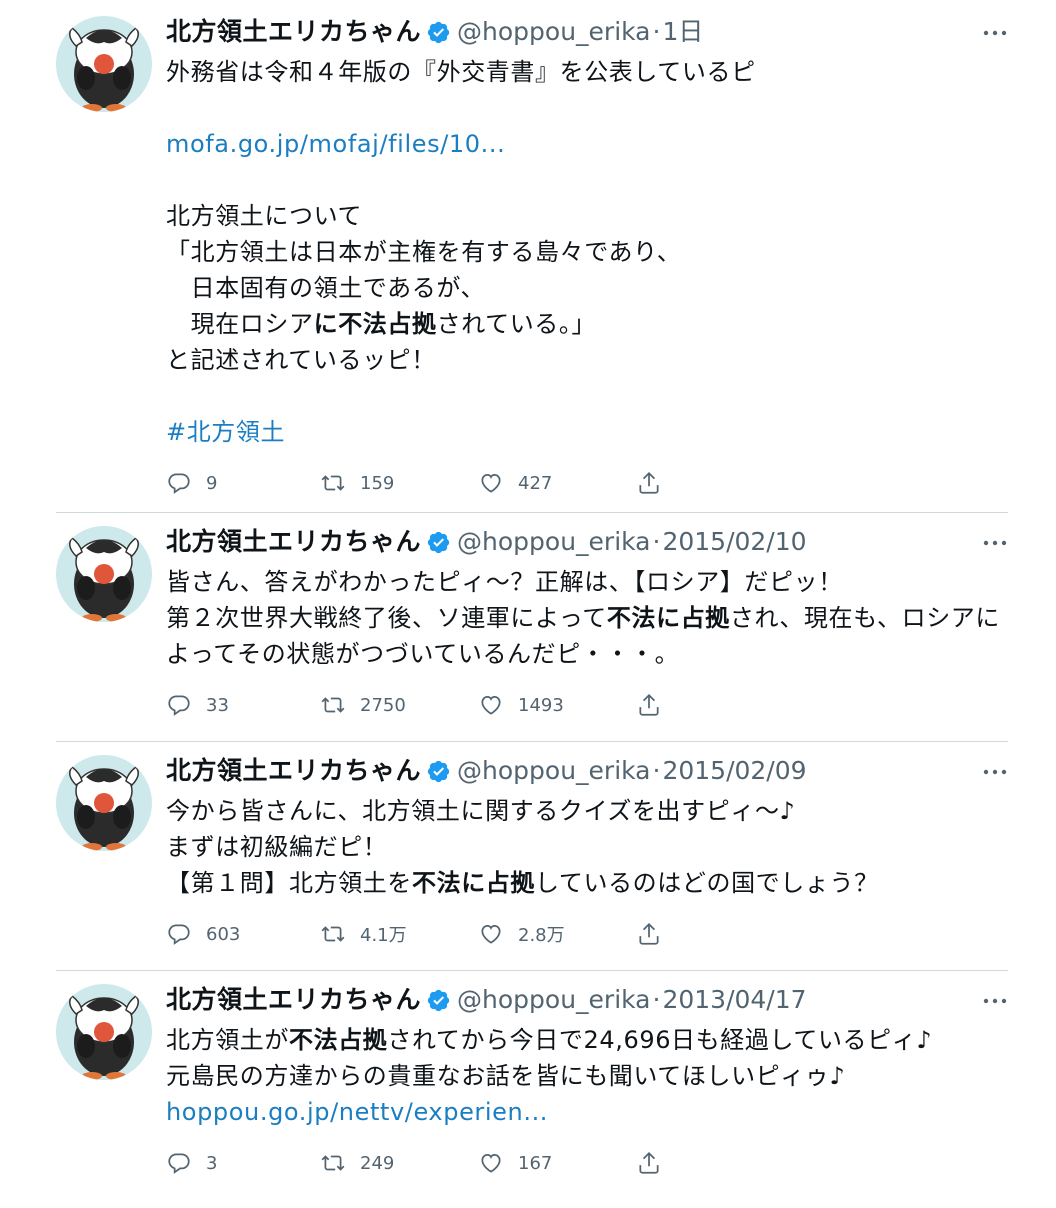 The image size is (1056, 1208). What do you see at coordinates (426, 934) in the screenshot?
I see `tweet-actions: 603 4.1万 2.8万` at bounding box center [426, 934].